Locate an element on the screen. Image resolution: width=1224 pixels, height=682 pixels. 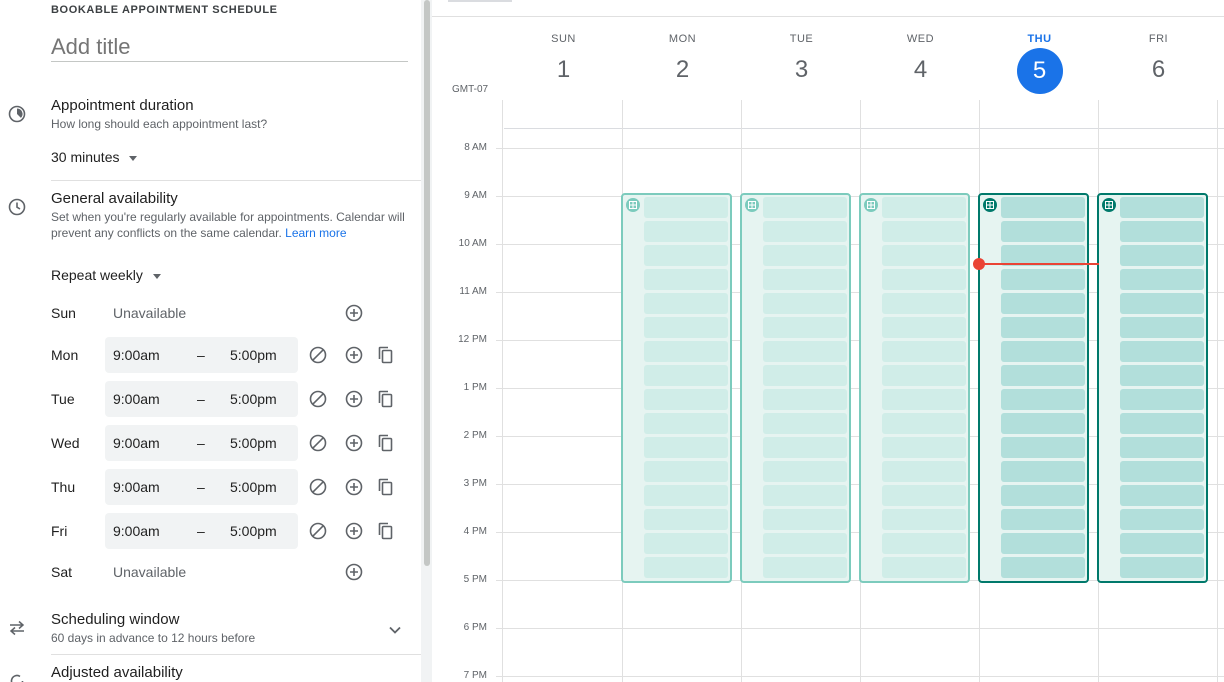
scrollbar-thumb is located at coordinates (427, 283).